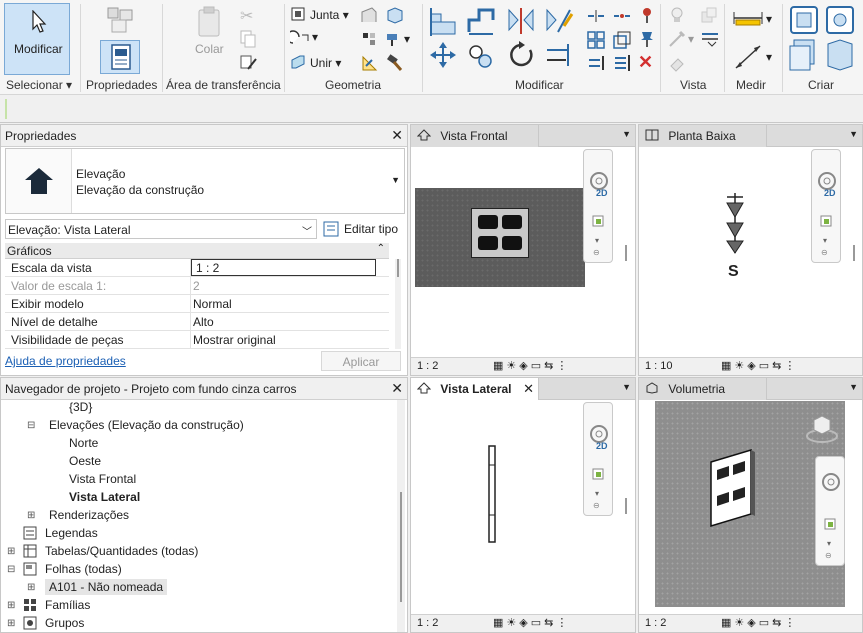 The height and width of the screenshot is (633, 863). Describe the element at coordinates (804, 55) in the screenshot. I see `create-parts-icon` at that location.